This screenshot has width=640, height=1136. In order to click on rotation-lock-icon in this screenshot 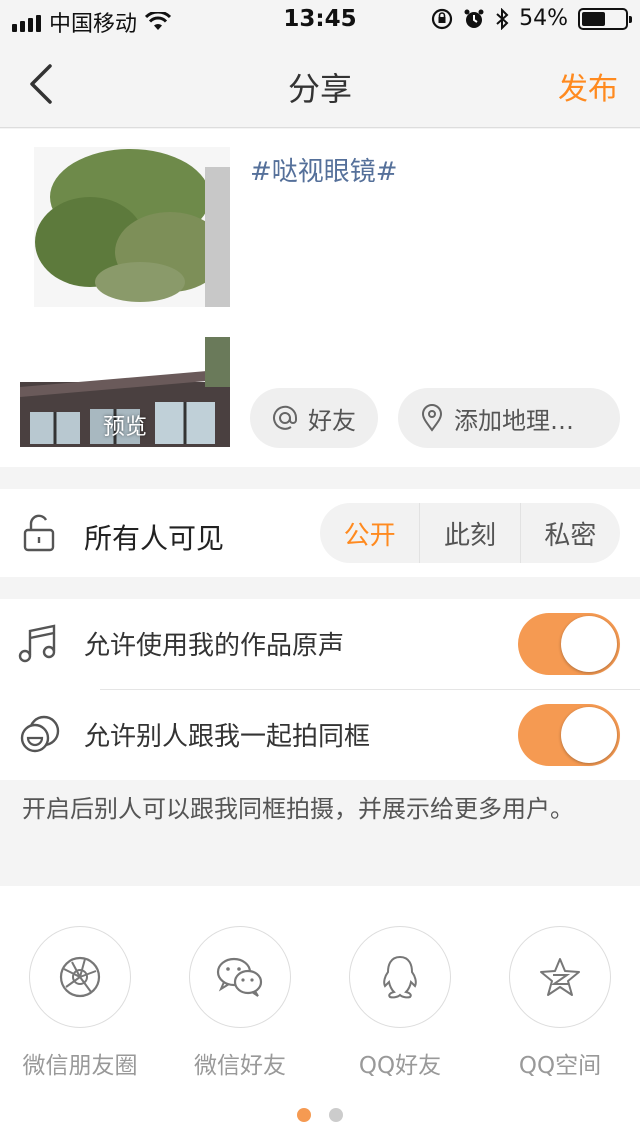, I will do `click(442, 18)`.